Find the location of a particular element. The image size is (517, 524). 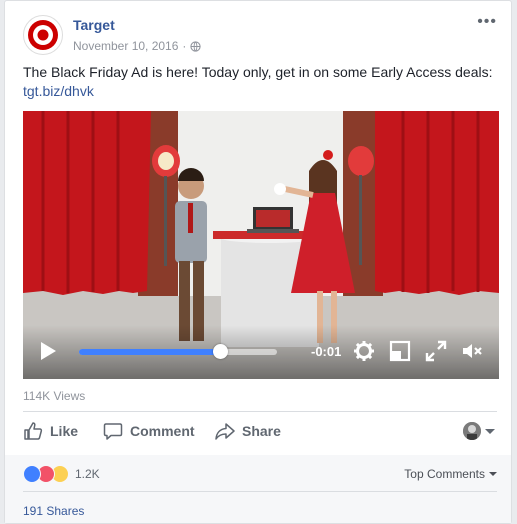

like-reaction-icon is located at coordinates (32, 474).